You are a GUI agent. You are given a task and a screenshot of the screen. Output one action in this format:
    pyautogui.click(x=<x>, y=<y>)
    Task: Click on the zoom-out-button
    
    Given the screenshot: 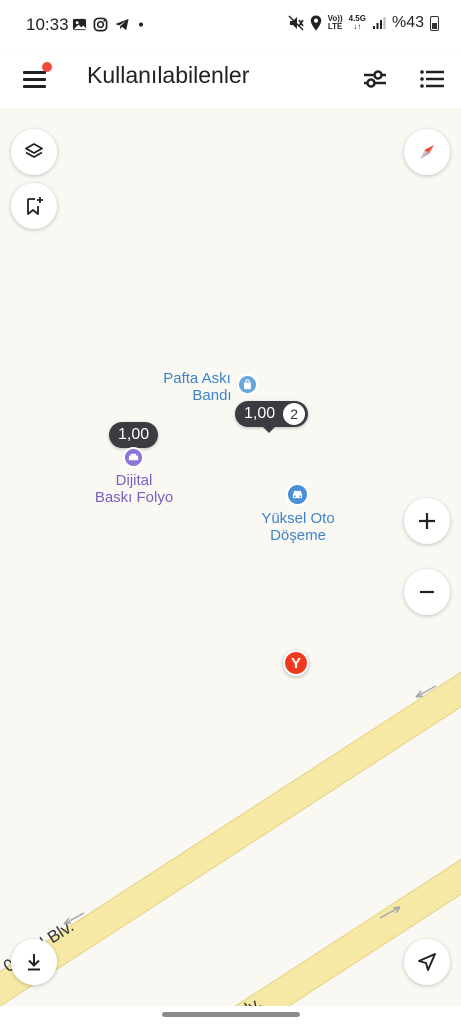 What is the action you would take?
    pyautogui.click(x=427, y=592)
    